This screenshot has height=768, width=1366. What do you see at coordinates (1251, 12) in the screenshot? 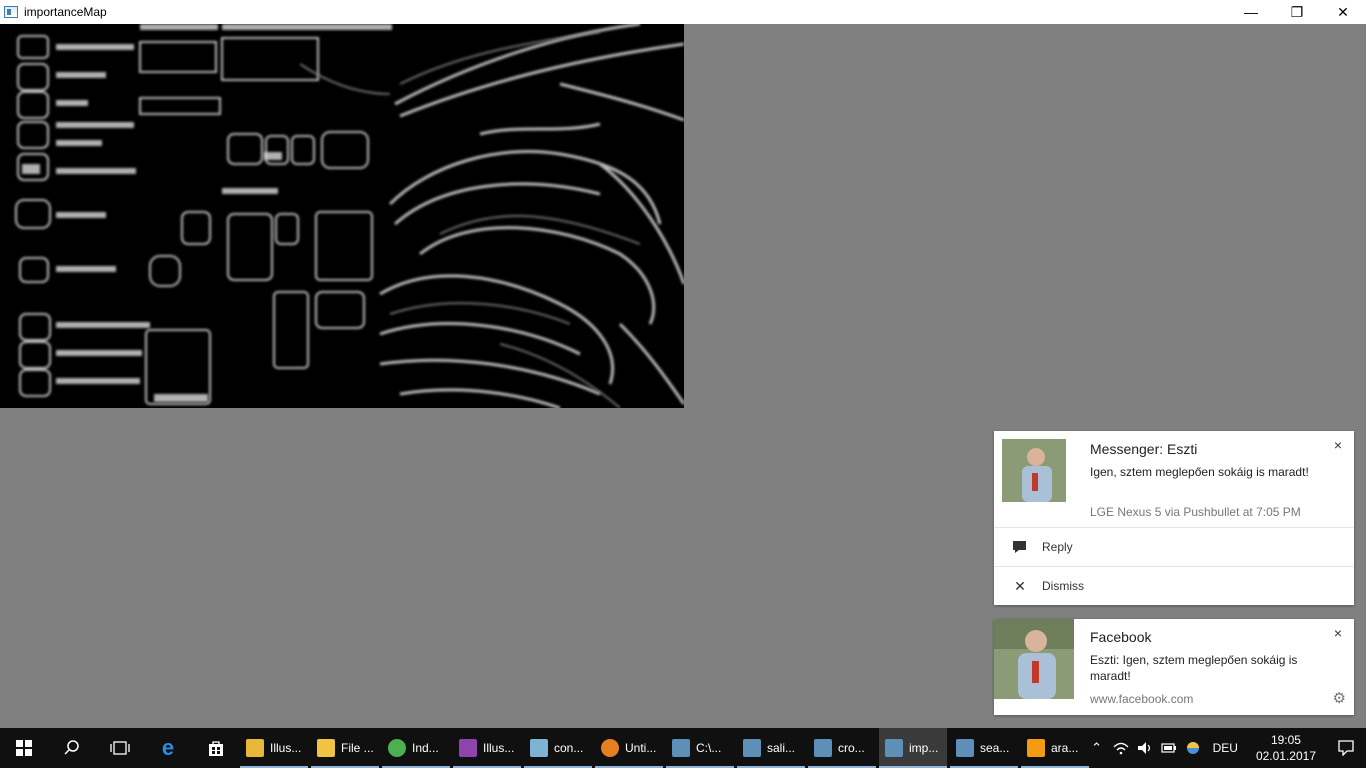
I see `minimize-button: —` at bounding box center [1251, 12].